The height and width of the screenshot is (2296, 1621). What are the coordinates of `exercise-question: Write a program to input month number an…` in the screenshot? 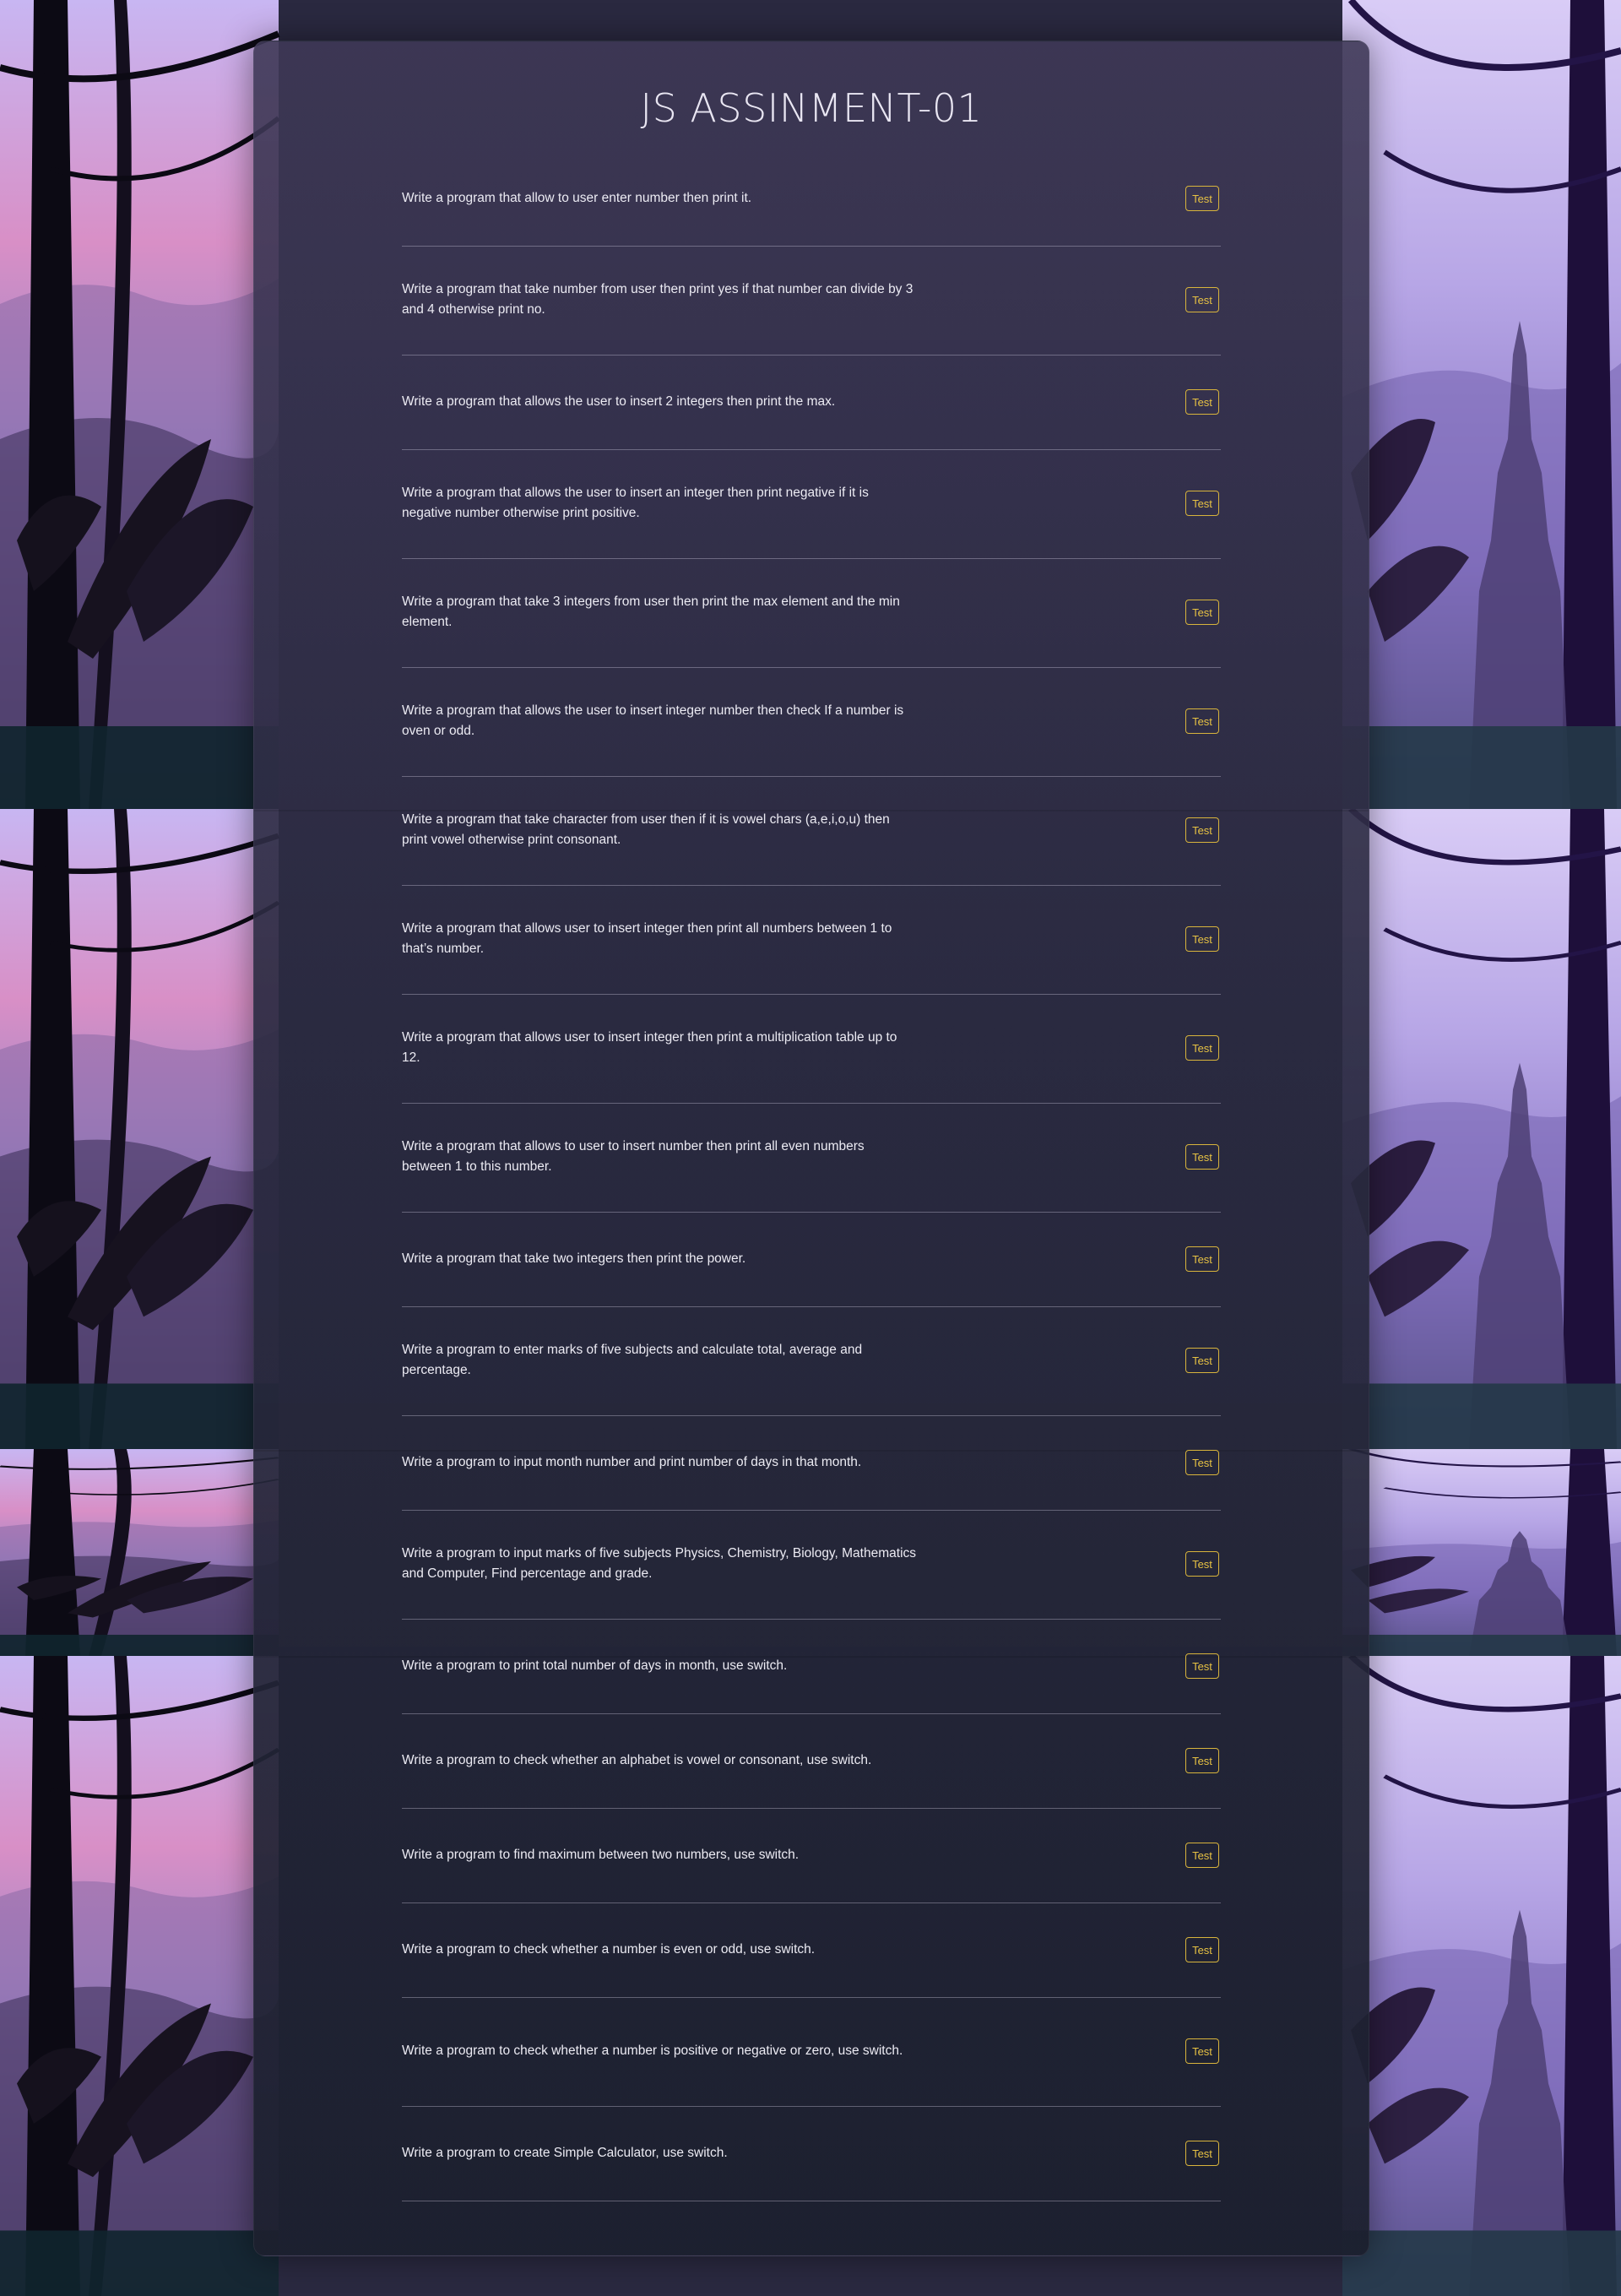 It's located at (632, 1462).